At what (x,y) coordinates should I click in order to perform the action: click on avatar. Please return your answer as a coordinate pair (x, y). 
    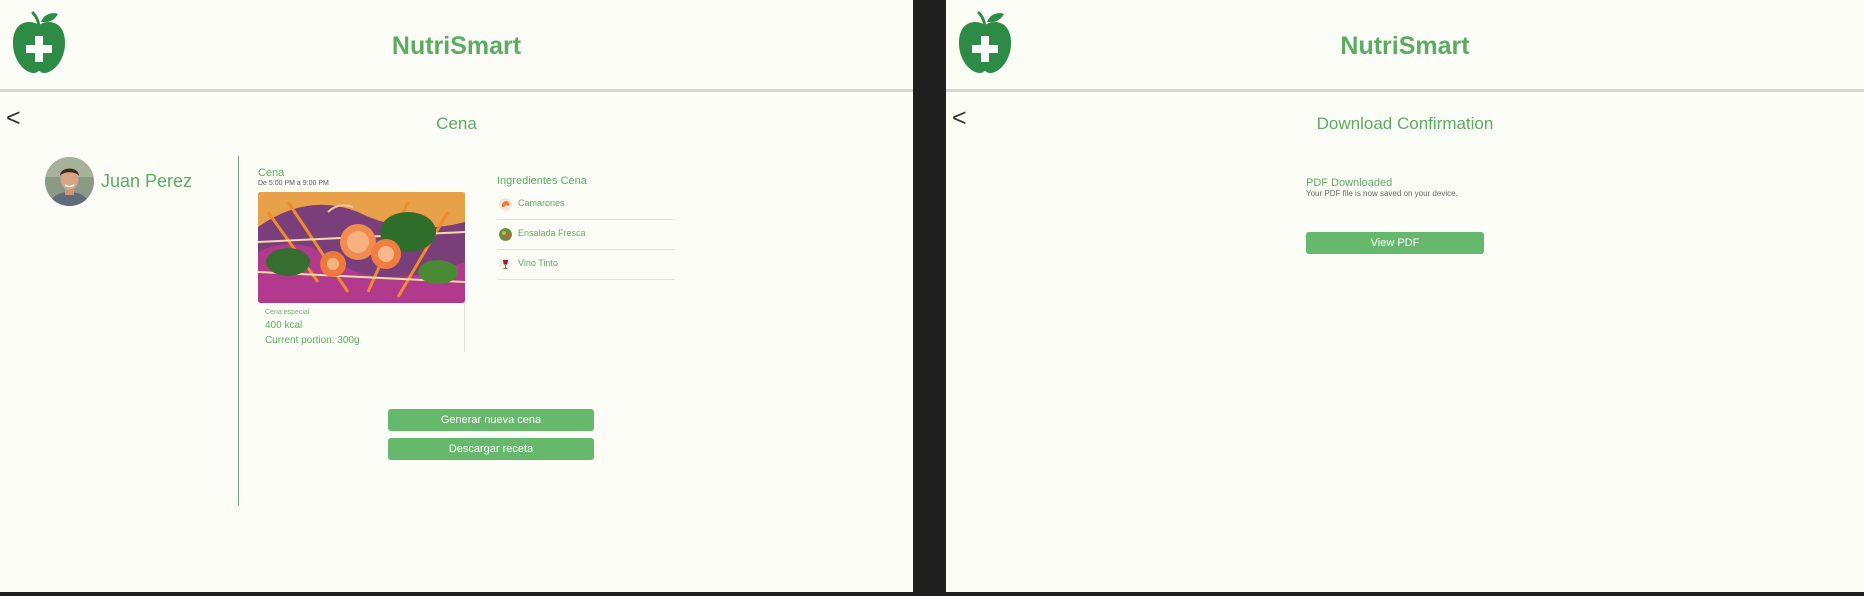
    Looking at the image, I should click on (69, 181).